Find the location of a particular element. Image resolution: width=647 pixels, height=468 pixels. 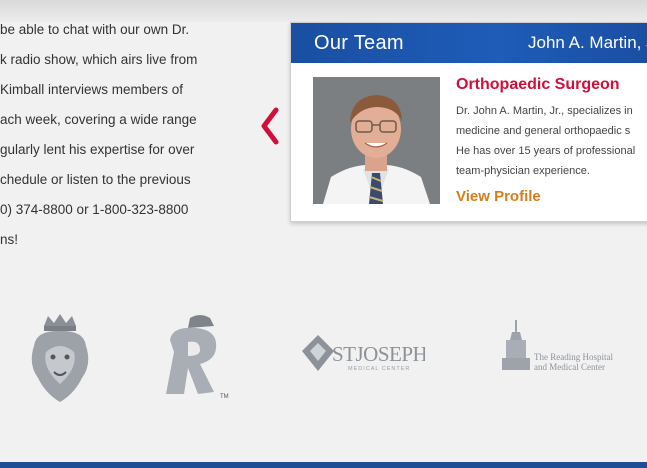

team-title: Our Team is located at coordinates (359, 43).